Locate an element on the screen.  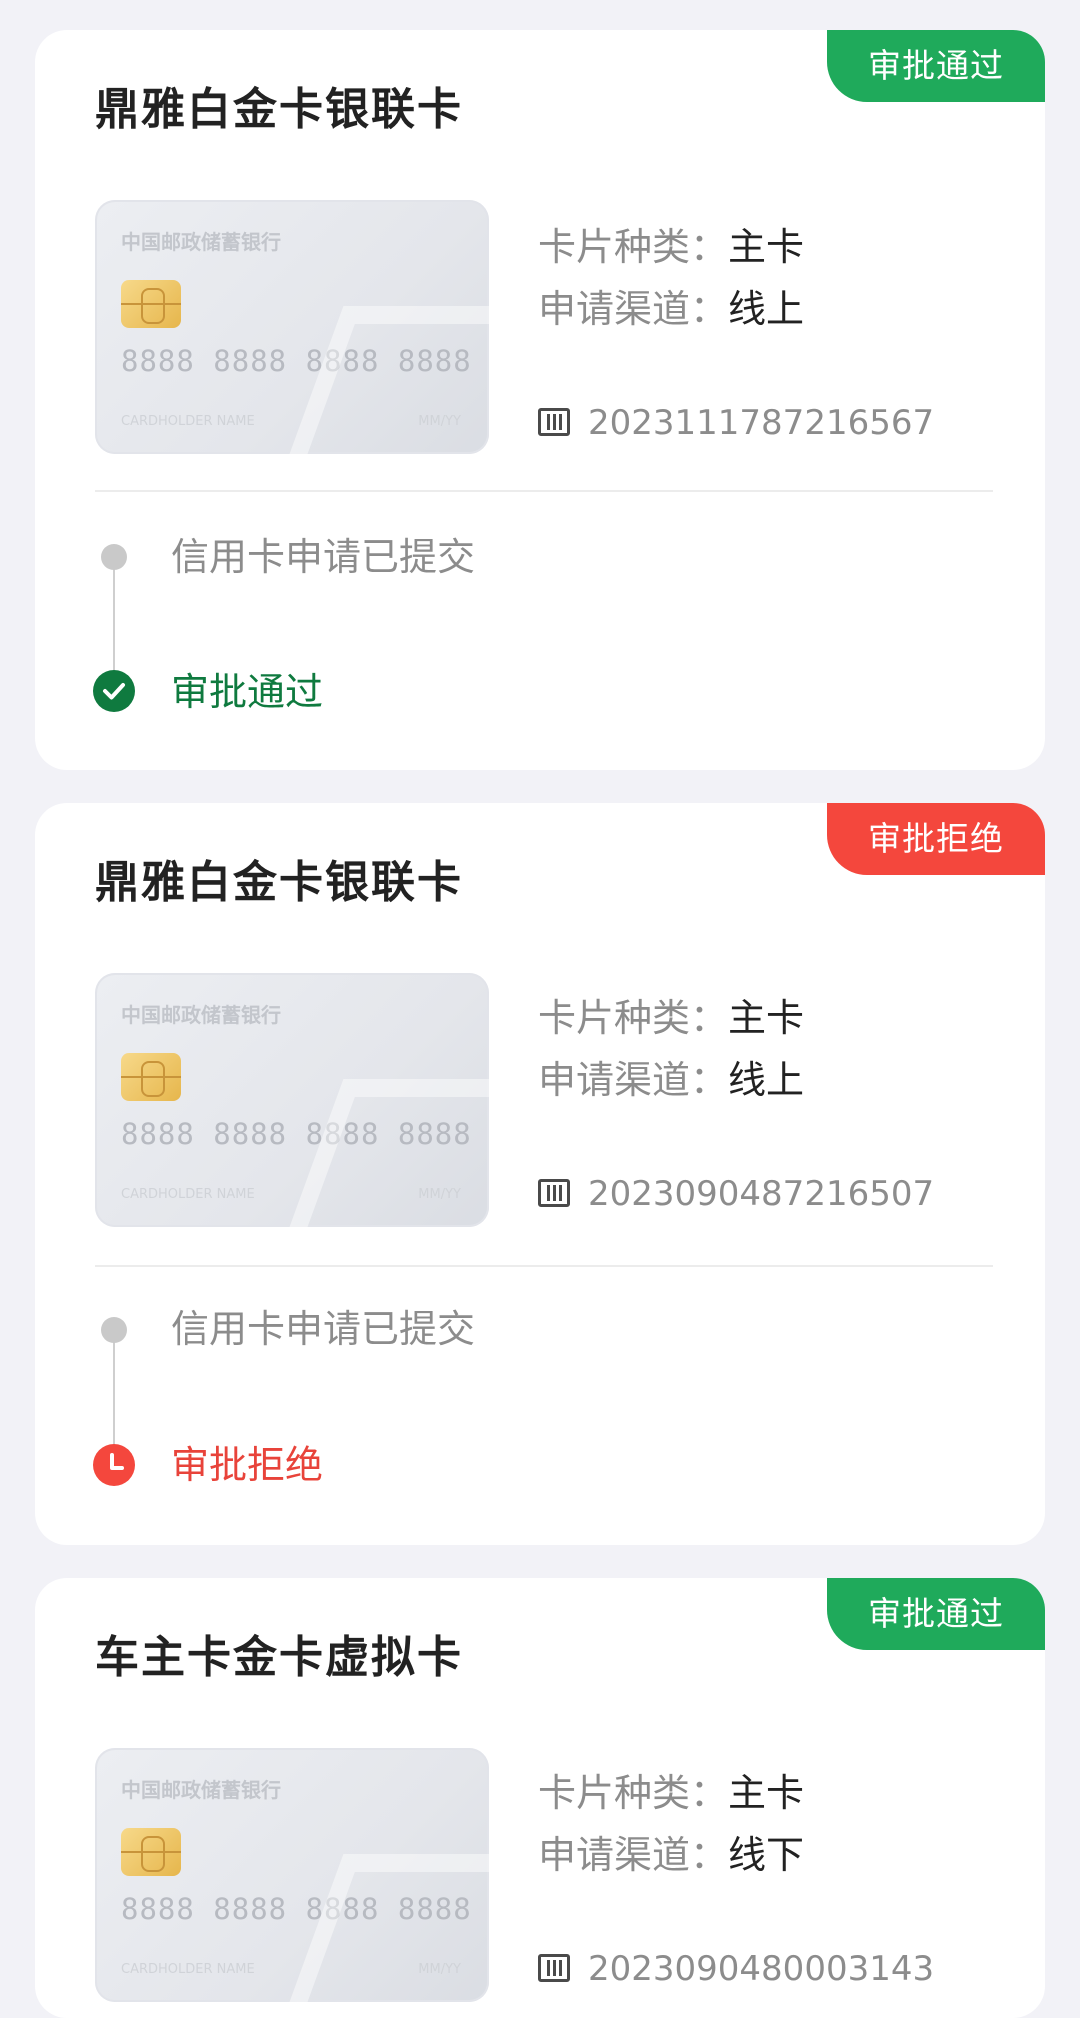
channel-row: 申请渠道：线下 is located at coordinates (671, 1855).